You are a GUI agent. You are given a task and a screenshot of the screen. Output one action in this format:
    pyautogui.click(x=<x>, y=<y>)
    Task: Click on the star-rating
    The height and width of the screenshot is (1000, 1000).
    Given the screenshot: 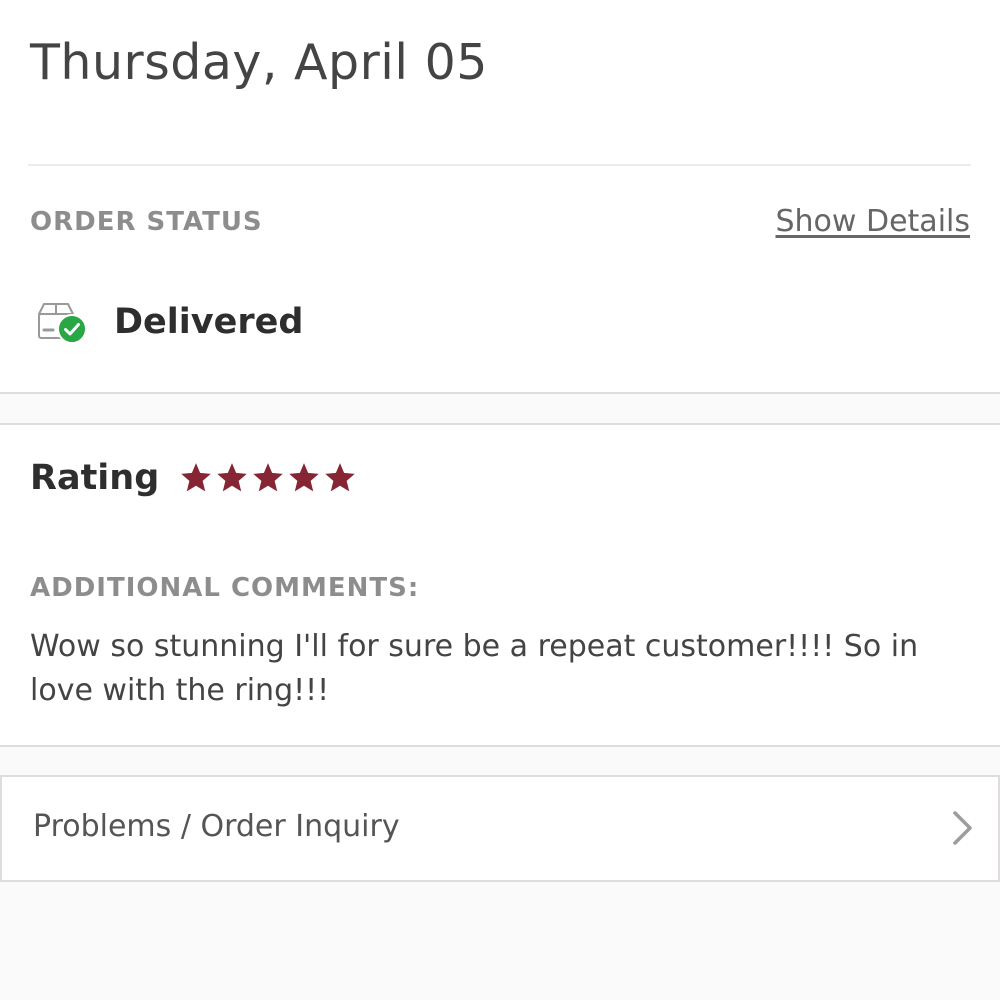 What is the action you would take?
    pyautogui.click(x=269, y=478)
    